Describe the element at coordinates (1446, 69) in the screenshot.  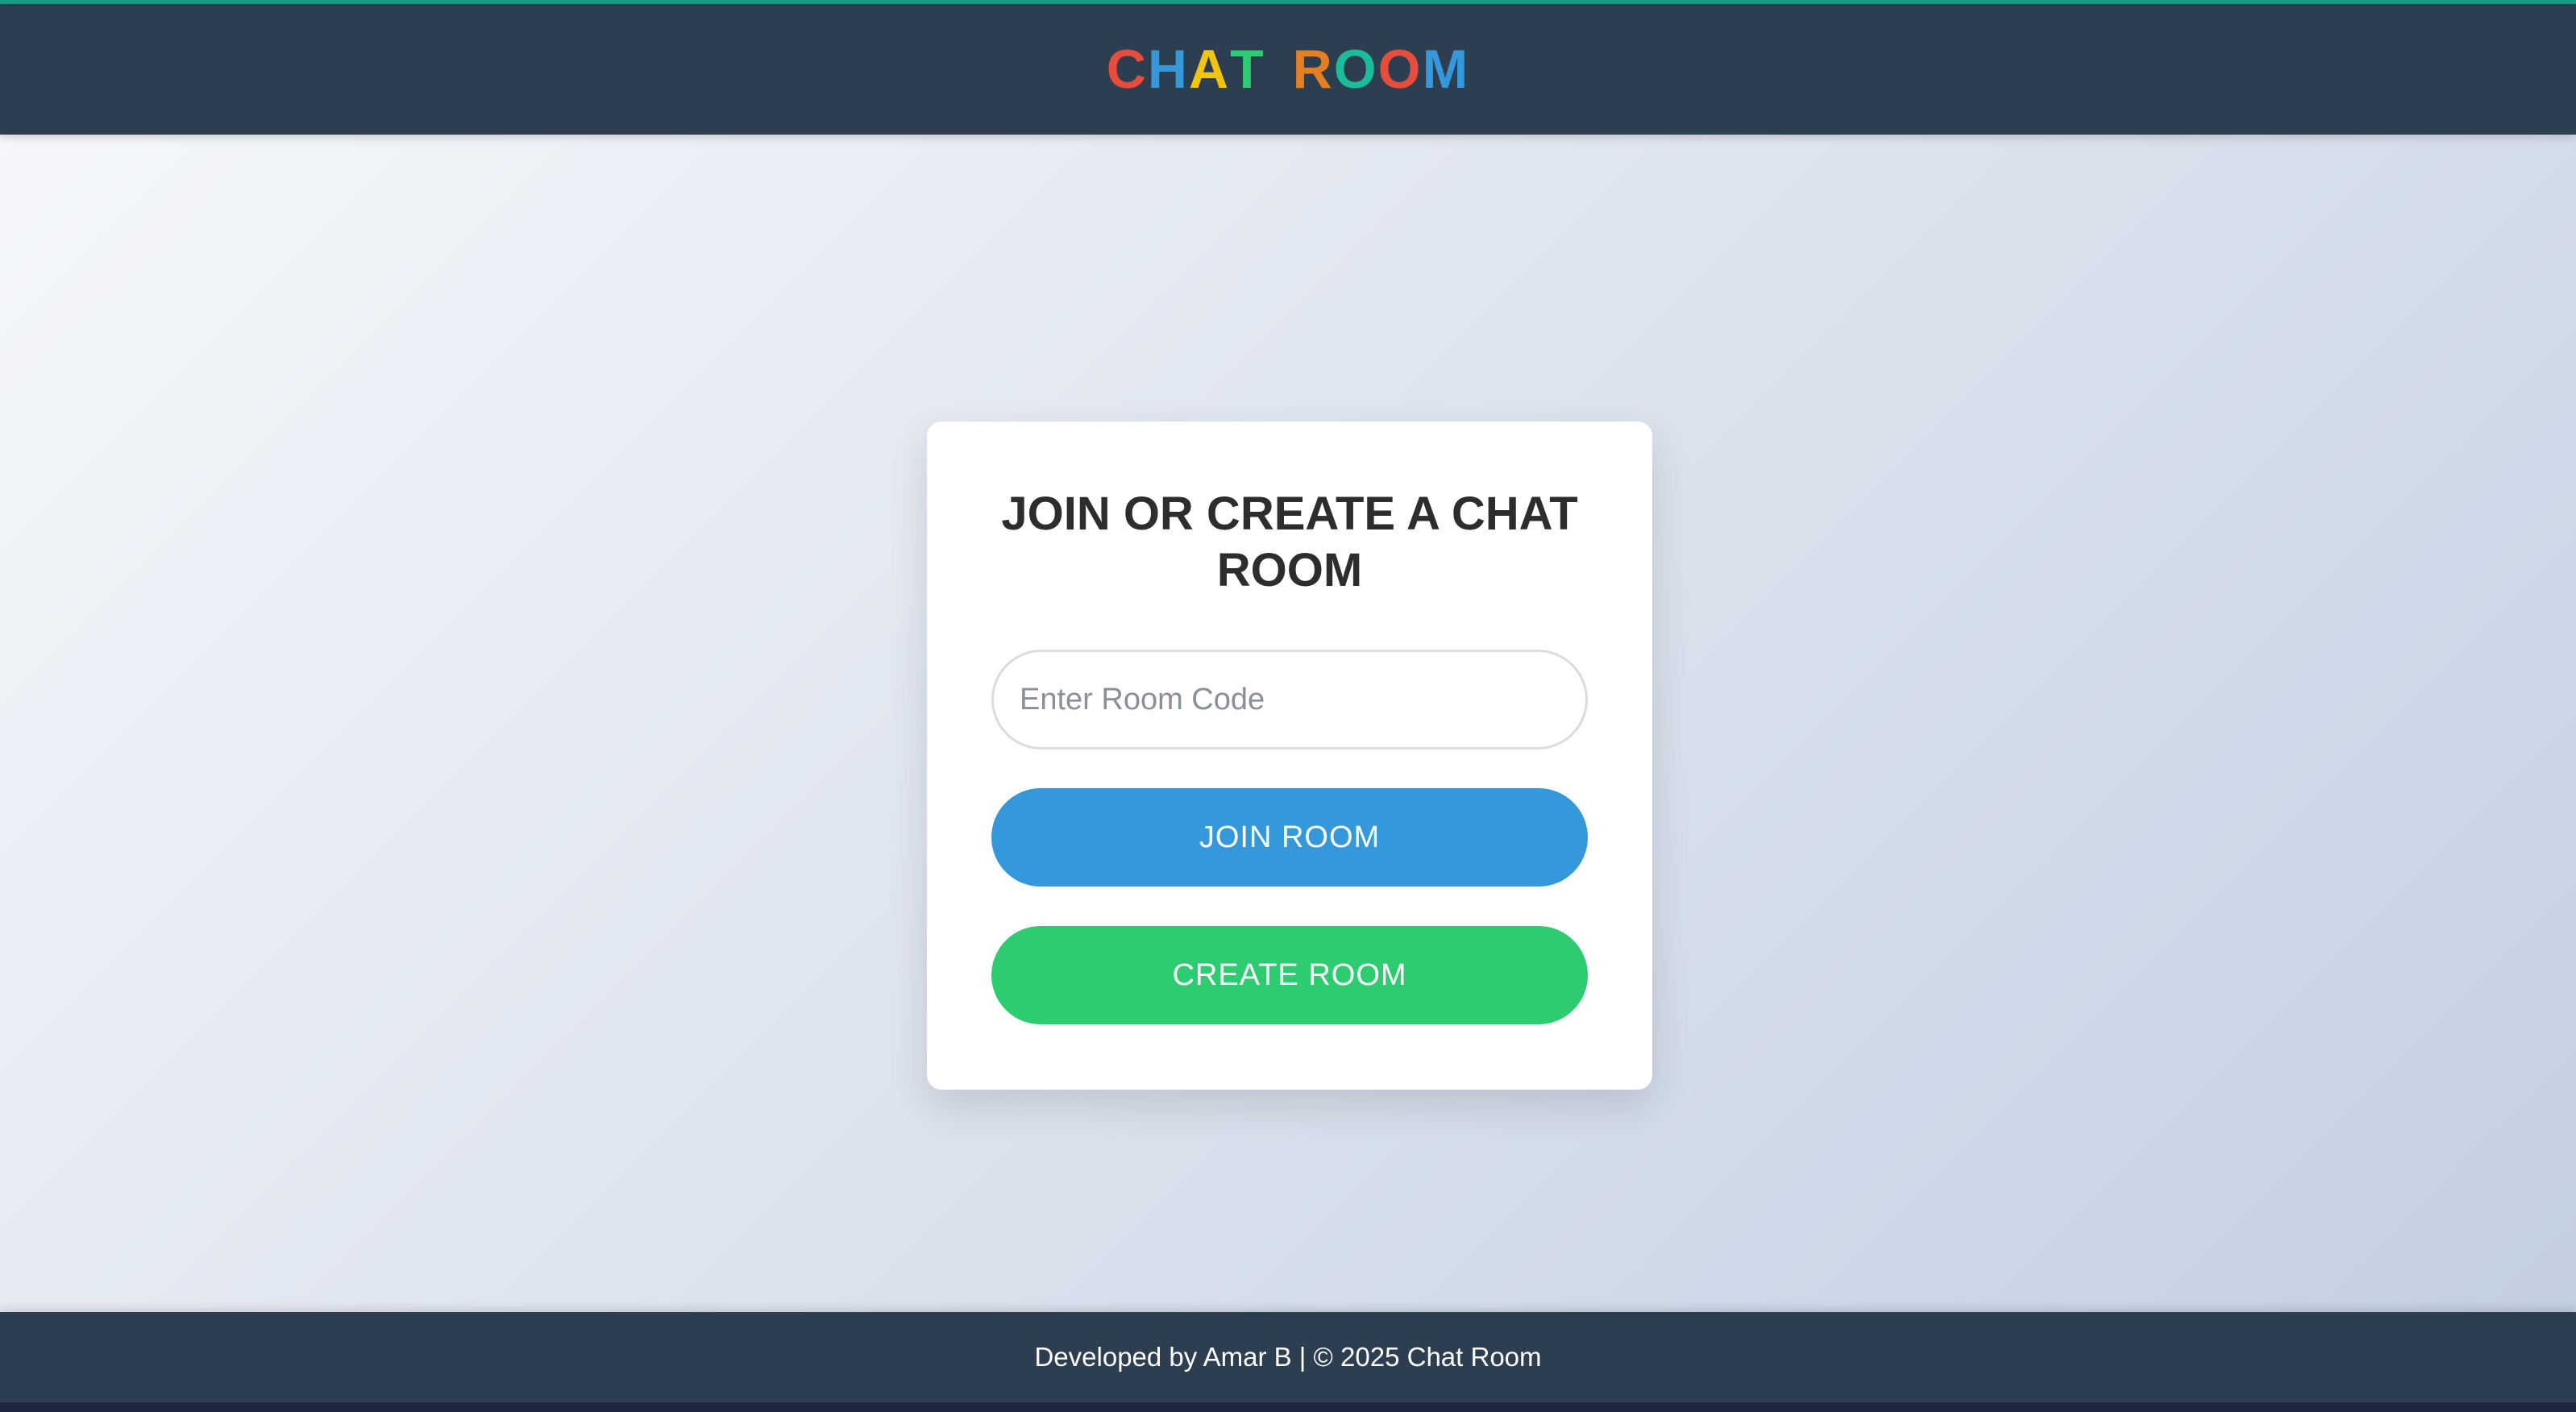
I see `logo-letter: M` at that location.